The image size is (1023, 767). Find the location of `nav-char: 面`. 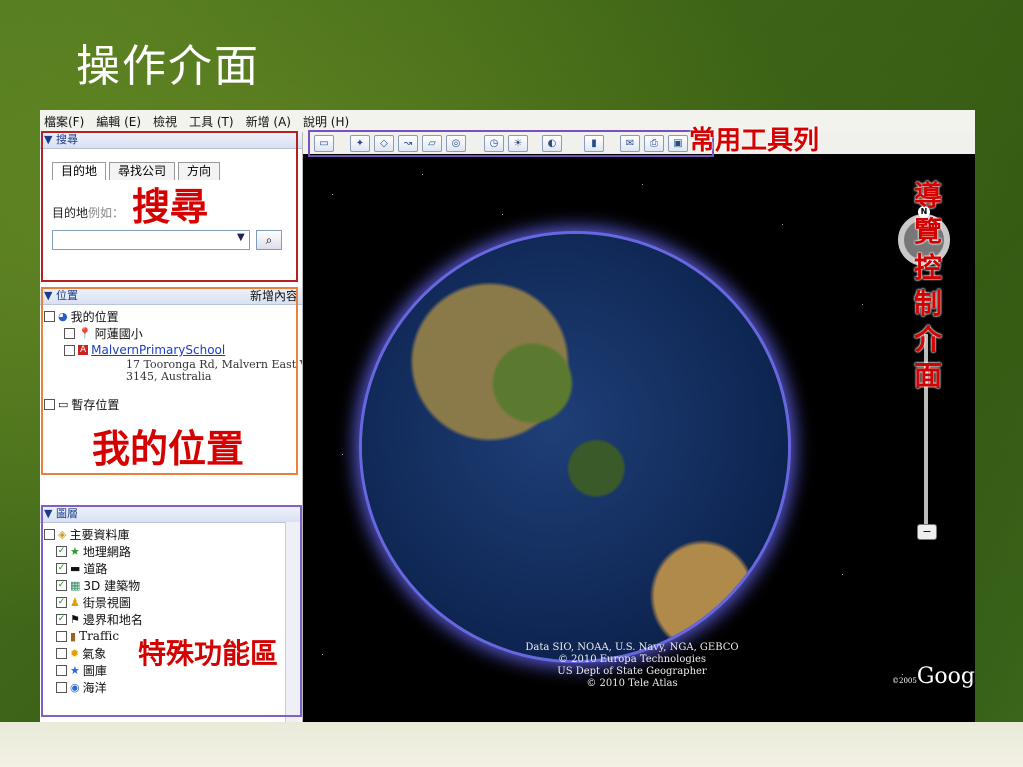

nav-char: 面 is located at coordinates (927, 375).